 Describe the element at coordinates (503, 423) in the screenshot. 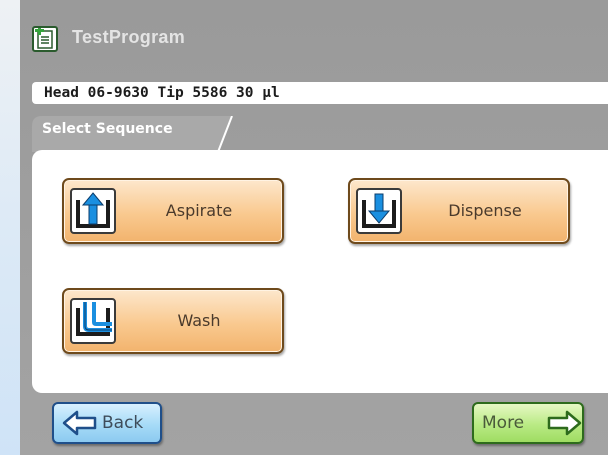

I see `more-label: More` at that location.